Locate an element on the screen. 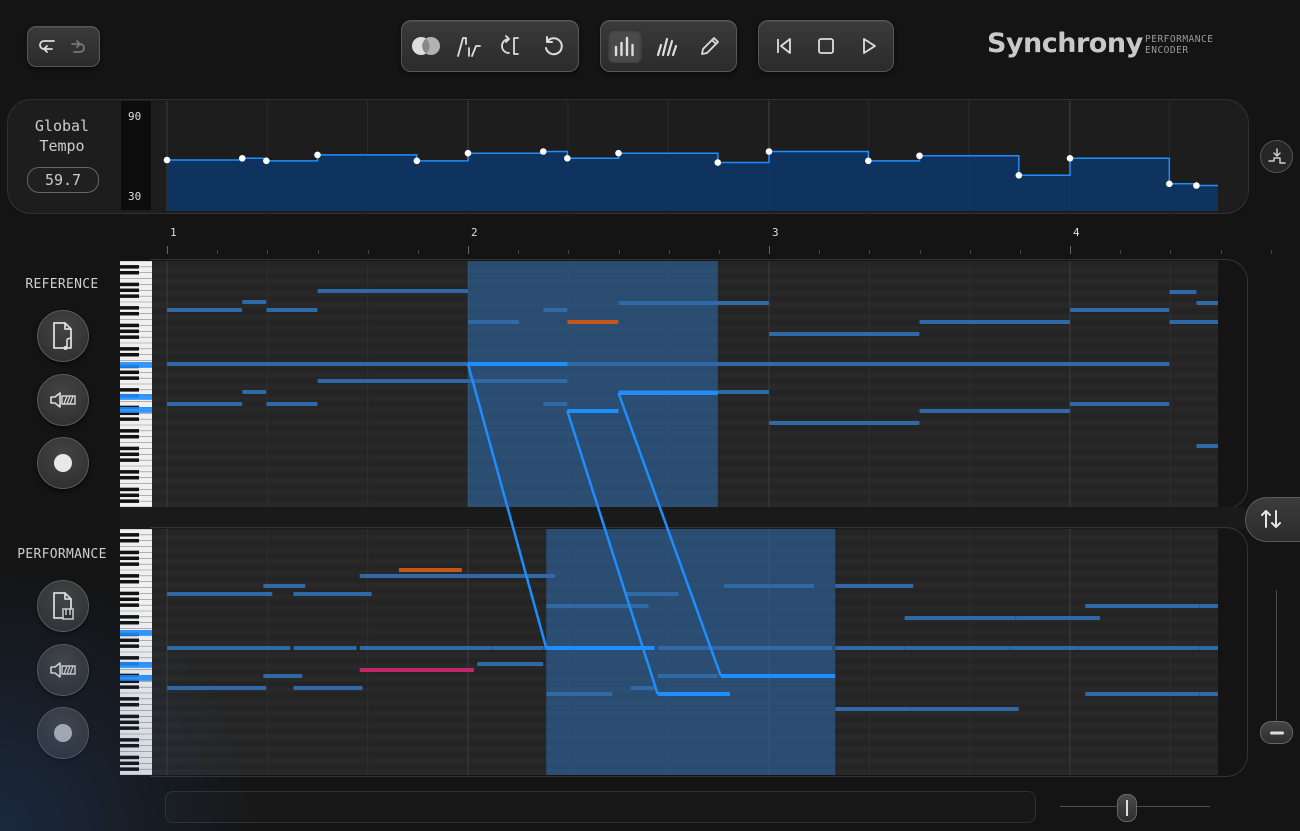 This screenshot has width=1300, height=831. reference-mute-button is located at coordinates (63, 400).